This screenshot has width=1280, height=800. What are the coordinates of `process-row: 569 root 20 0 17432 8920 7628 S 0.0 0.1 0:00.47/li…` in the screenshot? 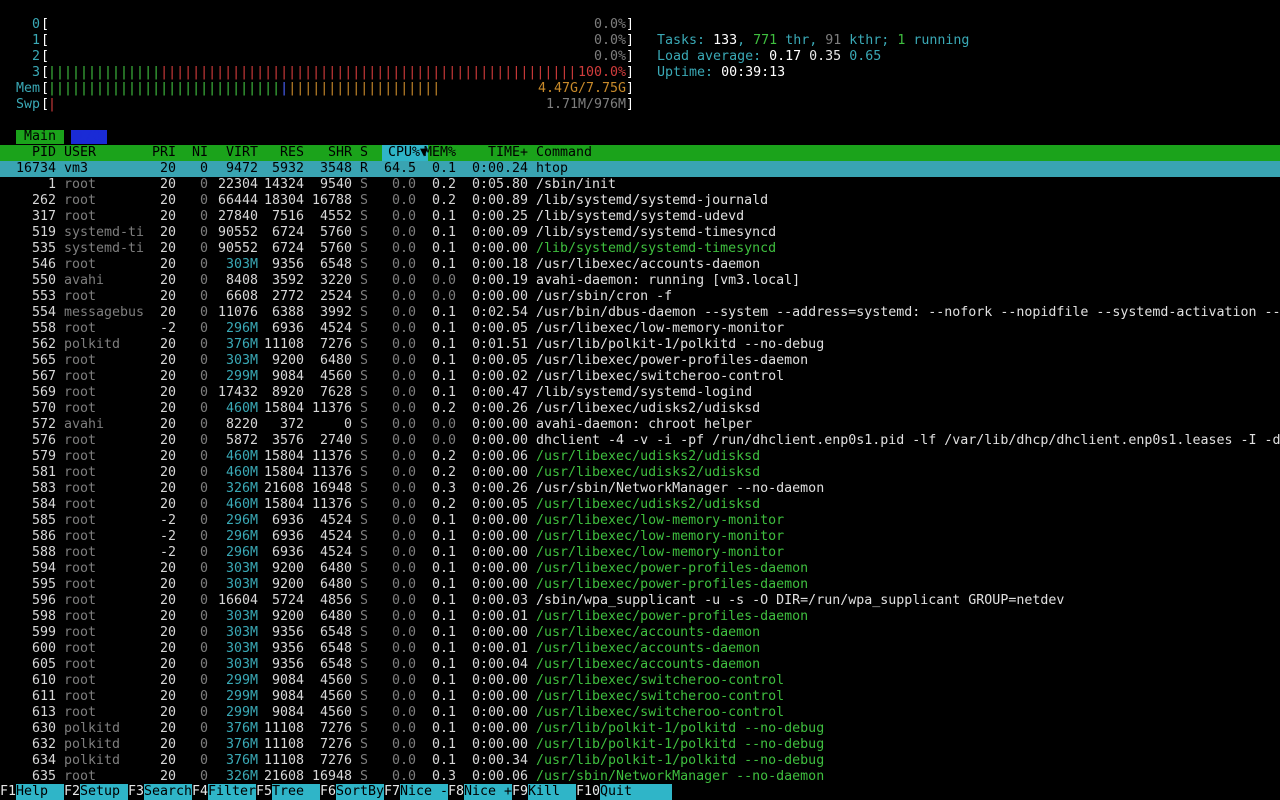 It's located at (640, 393).